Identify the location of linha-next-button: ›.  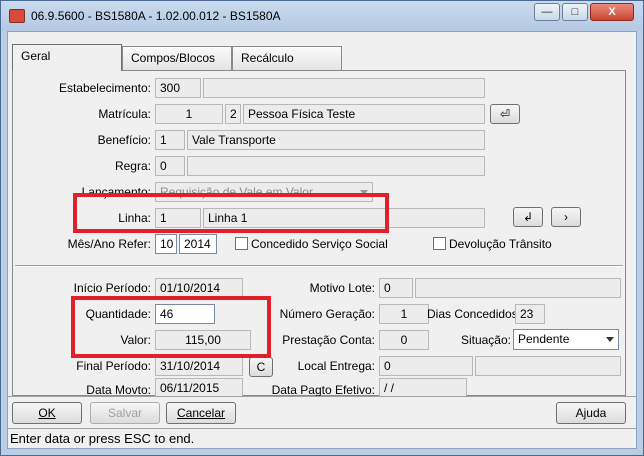
(566, 217).